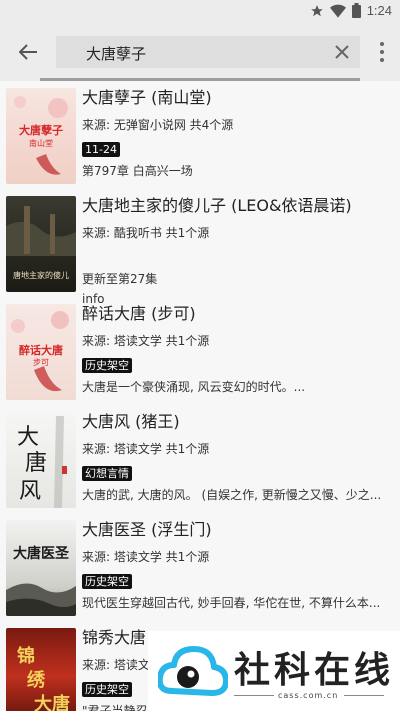  I want to click on cloud-eye-logo-icon, so click(193, 671).